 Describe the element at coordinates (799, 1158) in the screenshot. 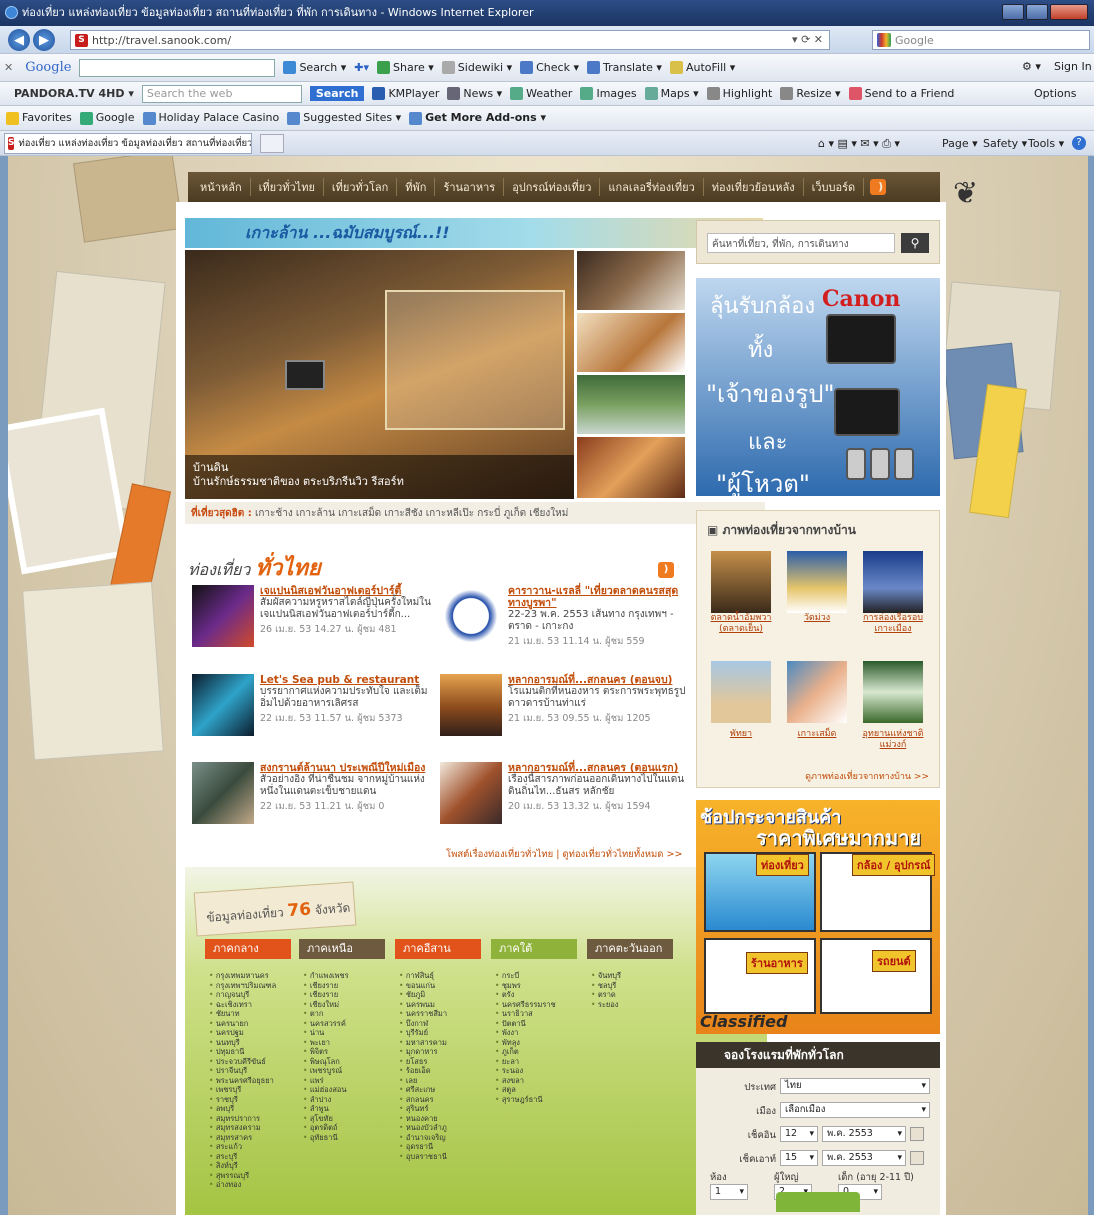

I see `checkout-day-select: 15` at that location.